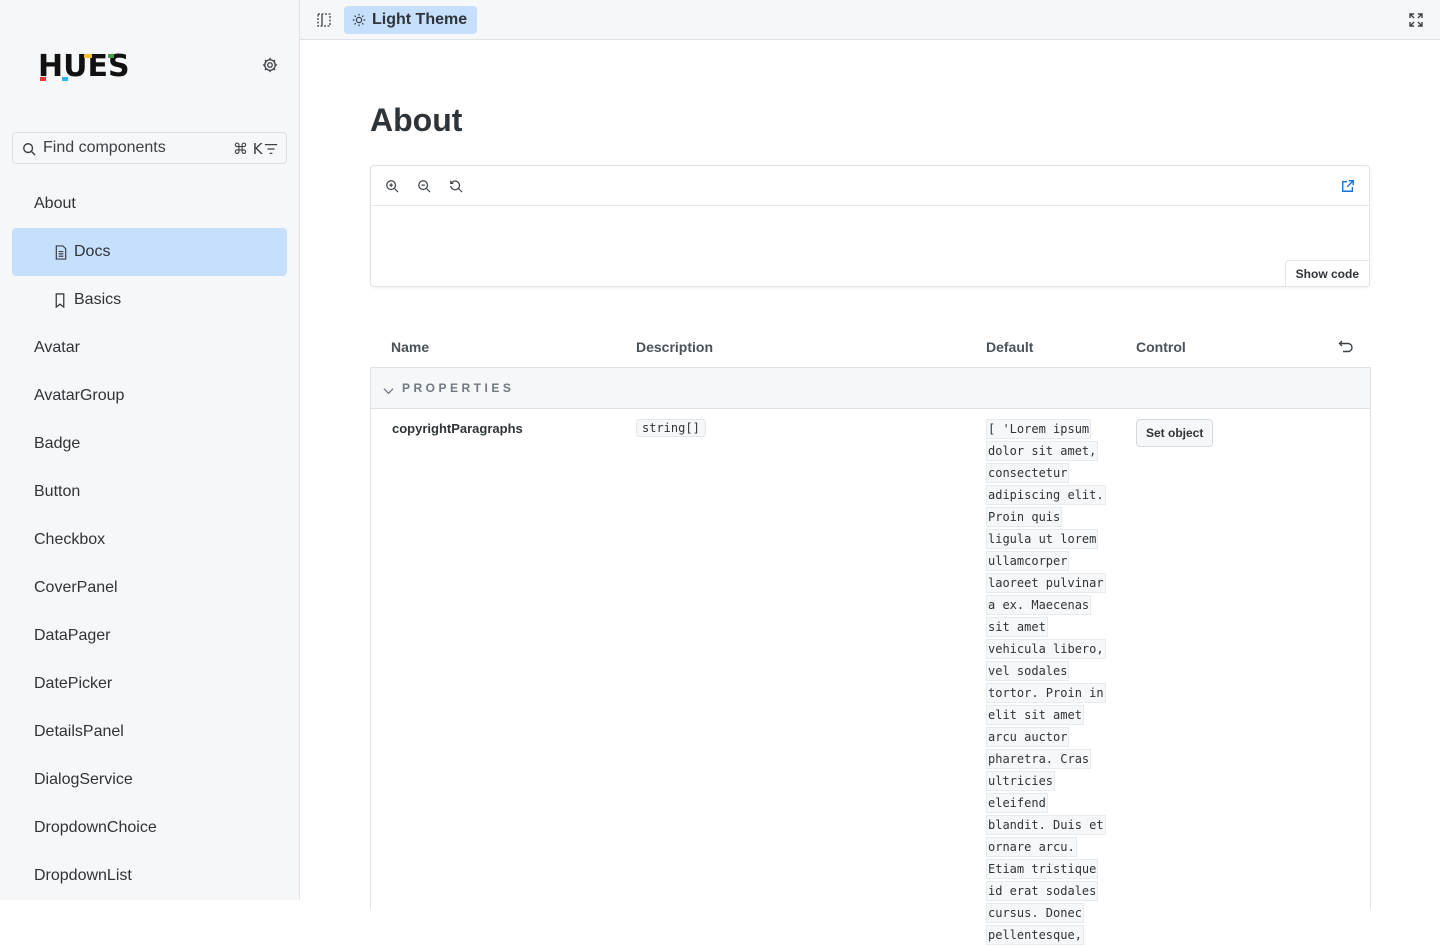 The image size is (1440, 947). I want to click on sidebar-item-dropdownchoice: DropdownChoice, so click(149, 828).